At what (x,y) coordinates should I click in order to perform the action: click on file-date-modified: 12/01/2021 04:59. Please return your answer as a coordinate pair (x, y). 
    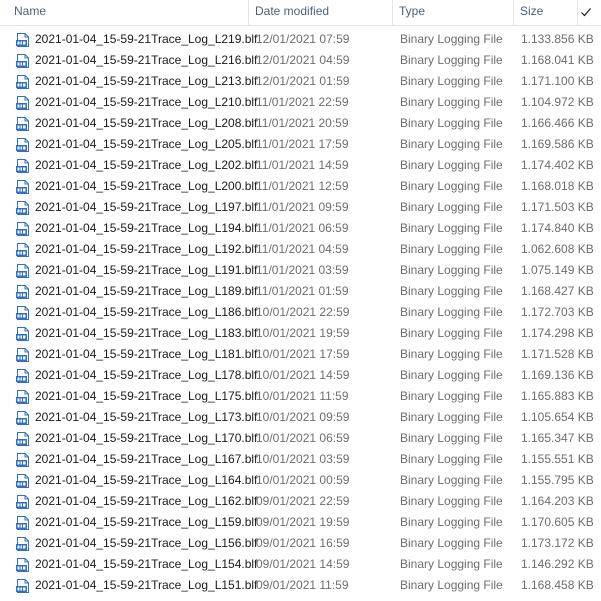
    Looking at the image, I should click on (303, 60).